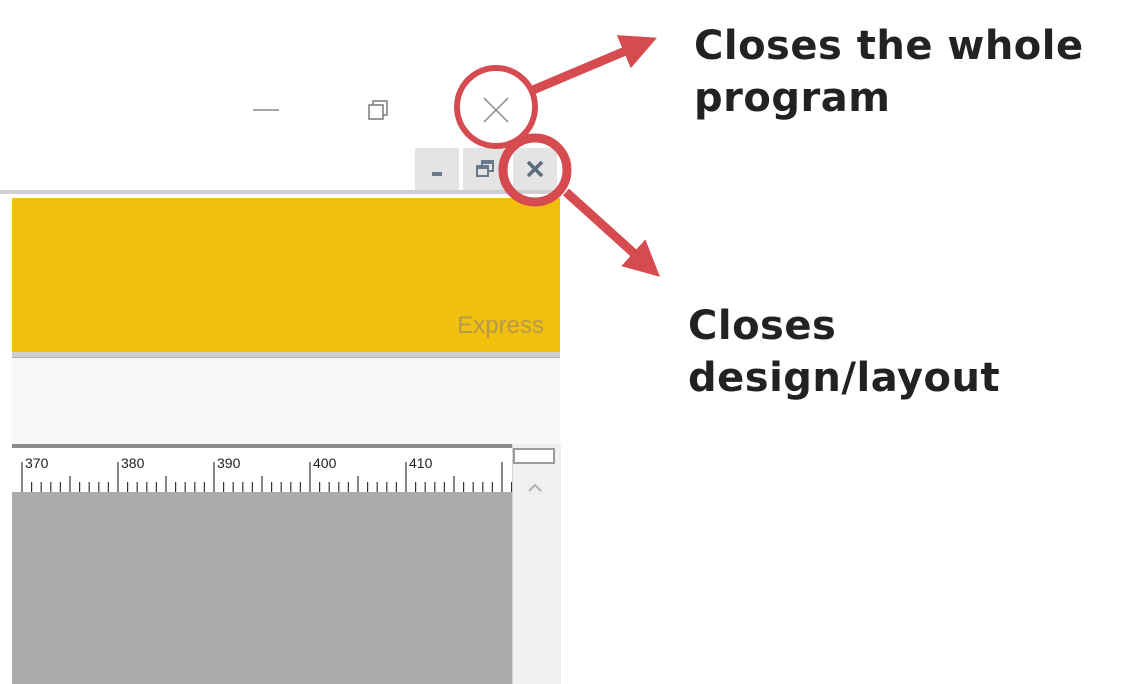  I want to click on annotation-close-program: Closes the whole program, so click(889, 72).